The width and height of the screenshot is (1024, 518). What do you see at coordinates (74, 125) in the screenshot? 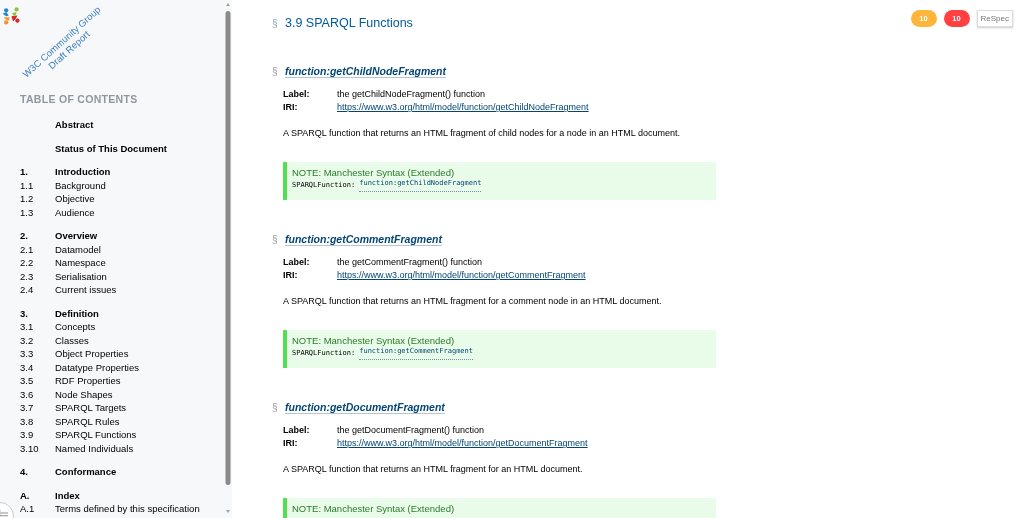
I see `toc-link: Abstract` at bounding box center [74, 125].